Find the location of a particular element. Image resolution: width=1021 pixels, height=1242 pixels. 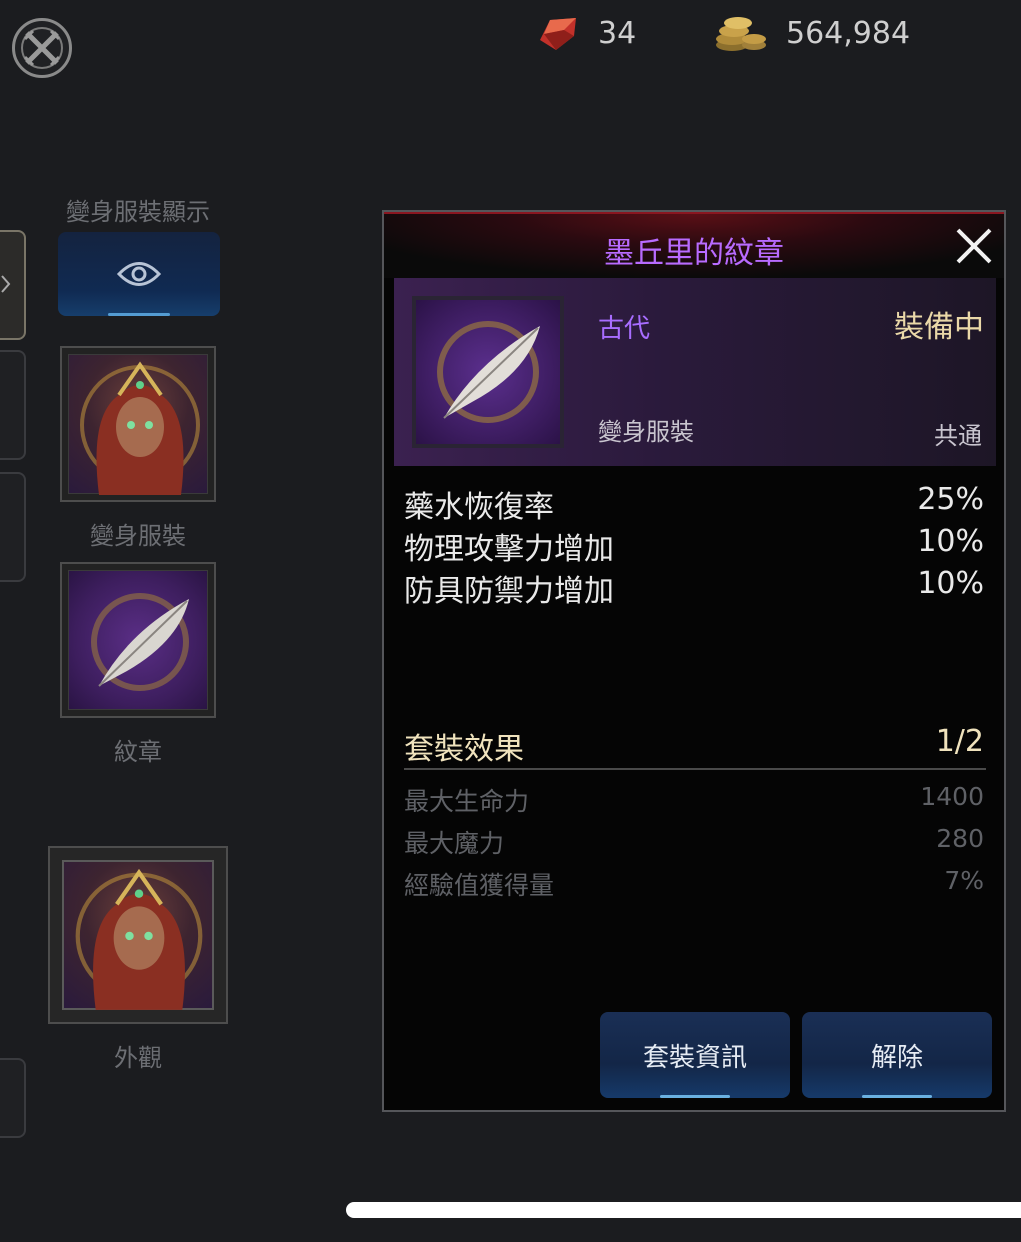

eye-icon is located at coordinates (139, 274).